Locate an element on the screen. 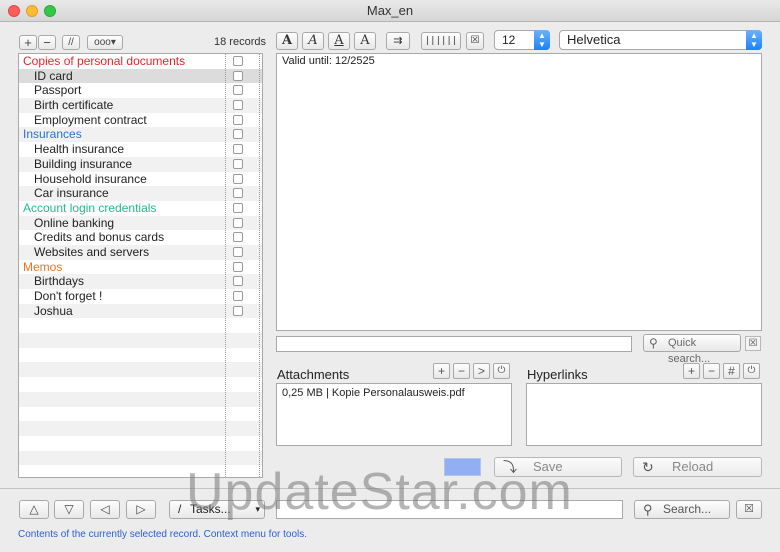 The height and width of the screenshot is (552, 780). remove-record-button: − is located at coordinates (47, 42).